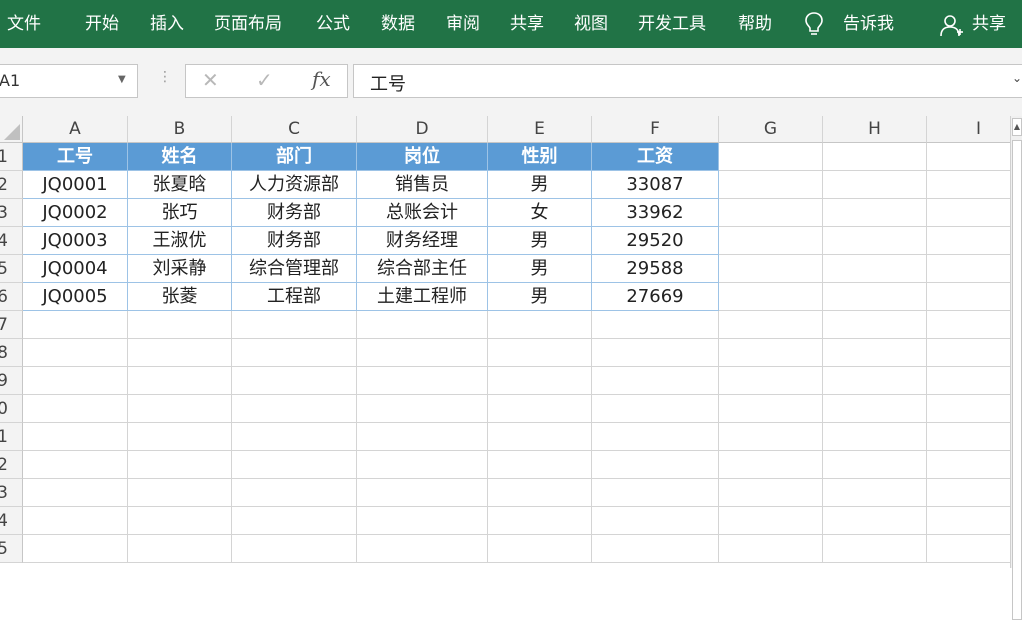 The width and height of the screenshot is (1022, 620). Describe the element at coordinates (591, 24) in the screenshot. I see `tab-view: 视图` at that location.